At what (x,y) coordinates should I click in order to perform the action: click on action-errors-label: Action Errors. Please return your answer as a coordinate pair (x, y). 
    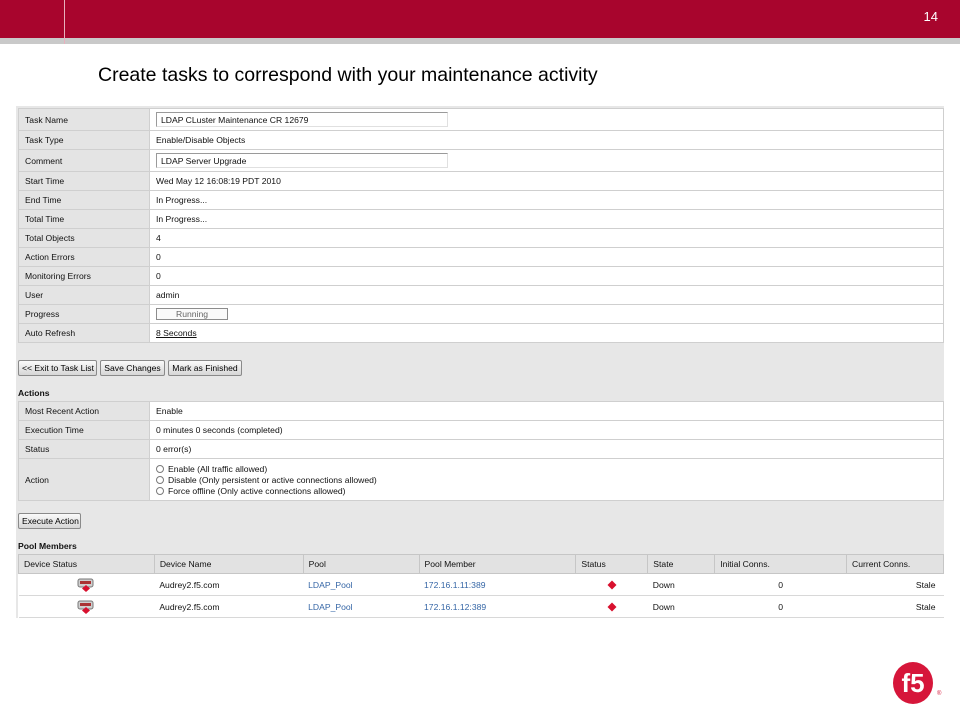
    Looking at the image, I should click on (84, 257).